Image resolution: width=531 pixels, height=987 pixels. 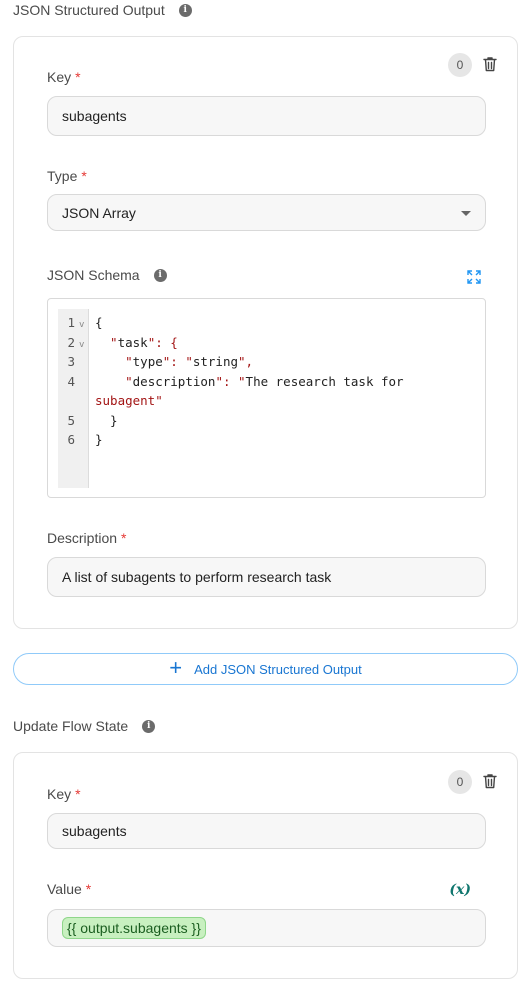 I want to click on variable-icon: (x), so click(x=460, y=890).